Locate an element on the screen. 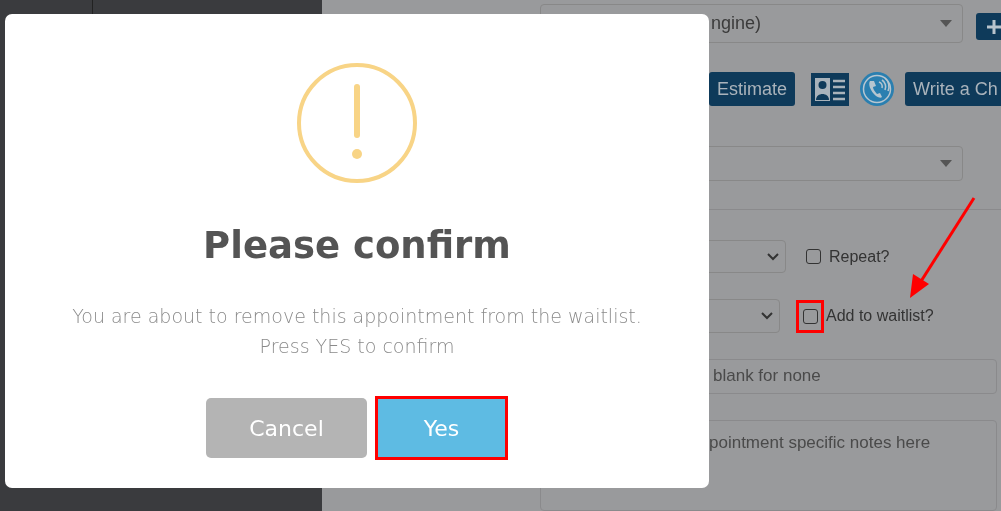 This screenshot has width=1001, height=511. dialog-title: Please confirm is located at coordinates (357, 245).